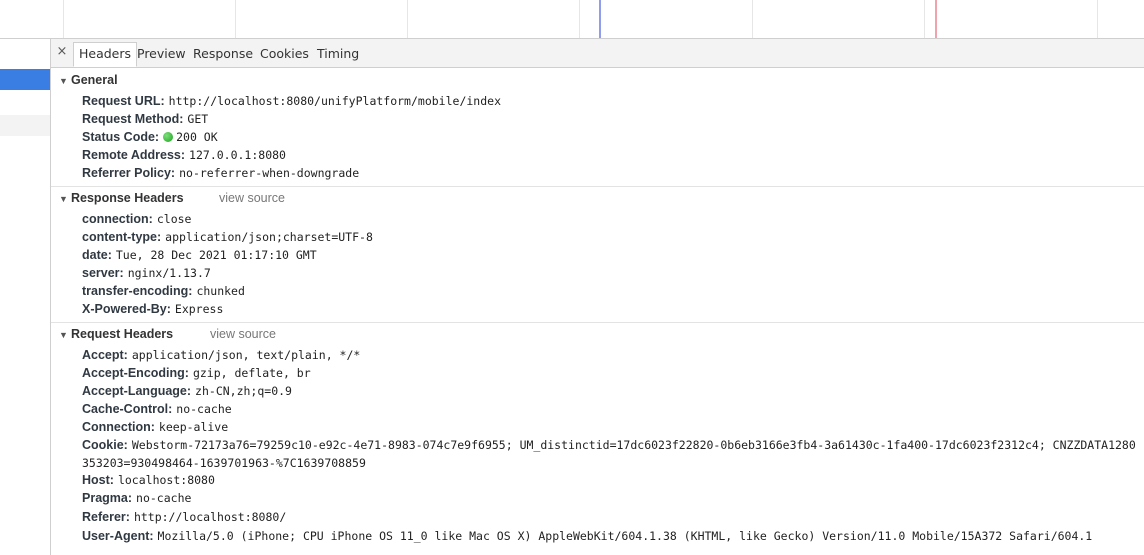 The width and height of the screenshot is (1144, 555). What do you see at coordinates (106, 517) in the screenshot?
I see `field-key: Referer:` at bounding box center [106, 517].